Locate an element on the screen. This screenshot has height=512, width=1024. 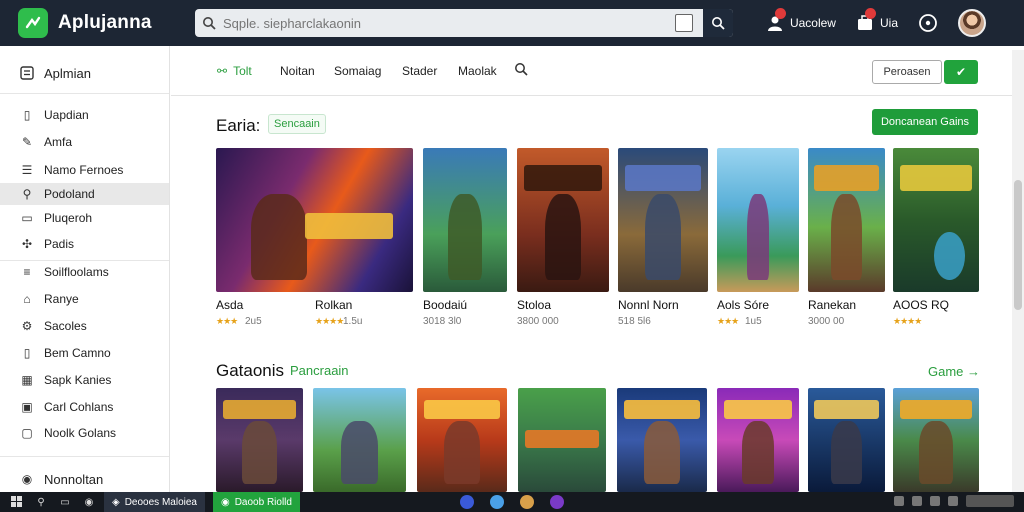
tab-maolak: Maolak is located at coordinates (477, 71).